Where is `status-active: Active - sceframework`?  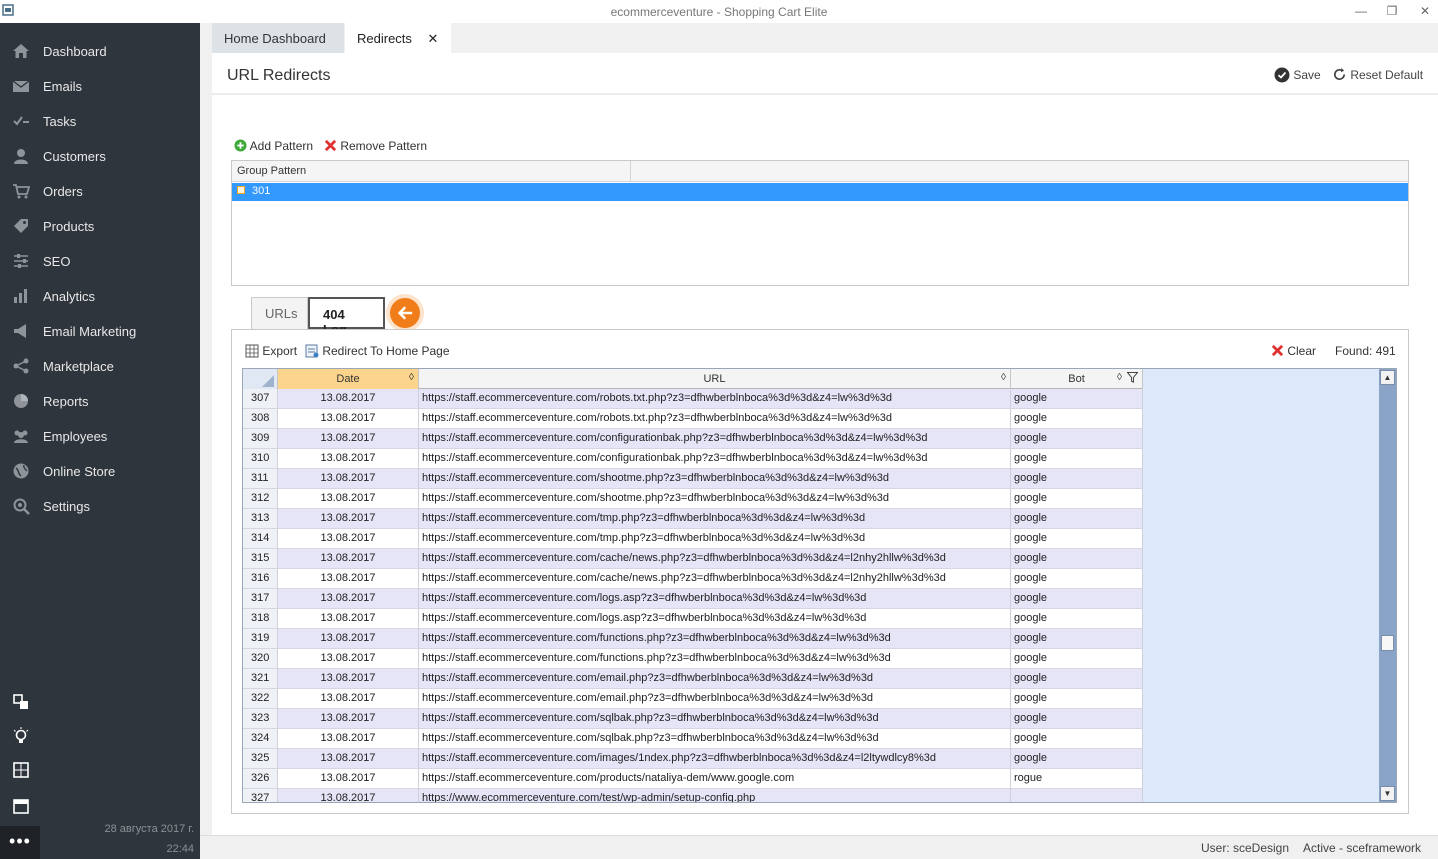
status-active: Active - sceframework is located at coordinates (1362, 848).